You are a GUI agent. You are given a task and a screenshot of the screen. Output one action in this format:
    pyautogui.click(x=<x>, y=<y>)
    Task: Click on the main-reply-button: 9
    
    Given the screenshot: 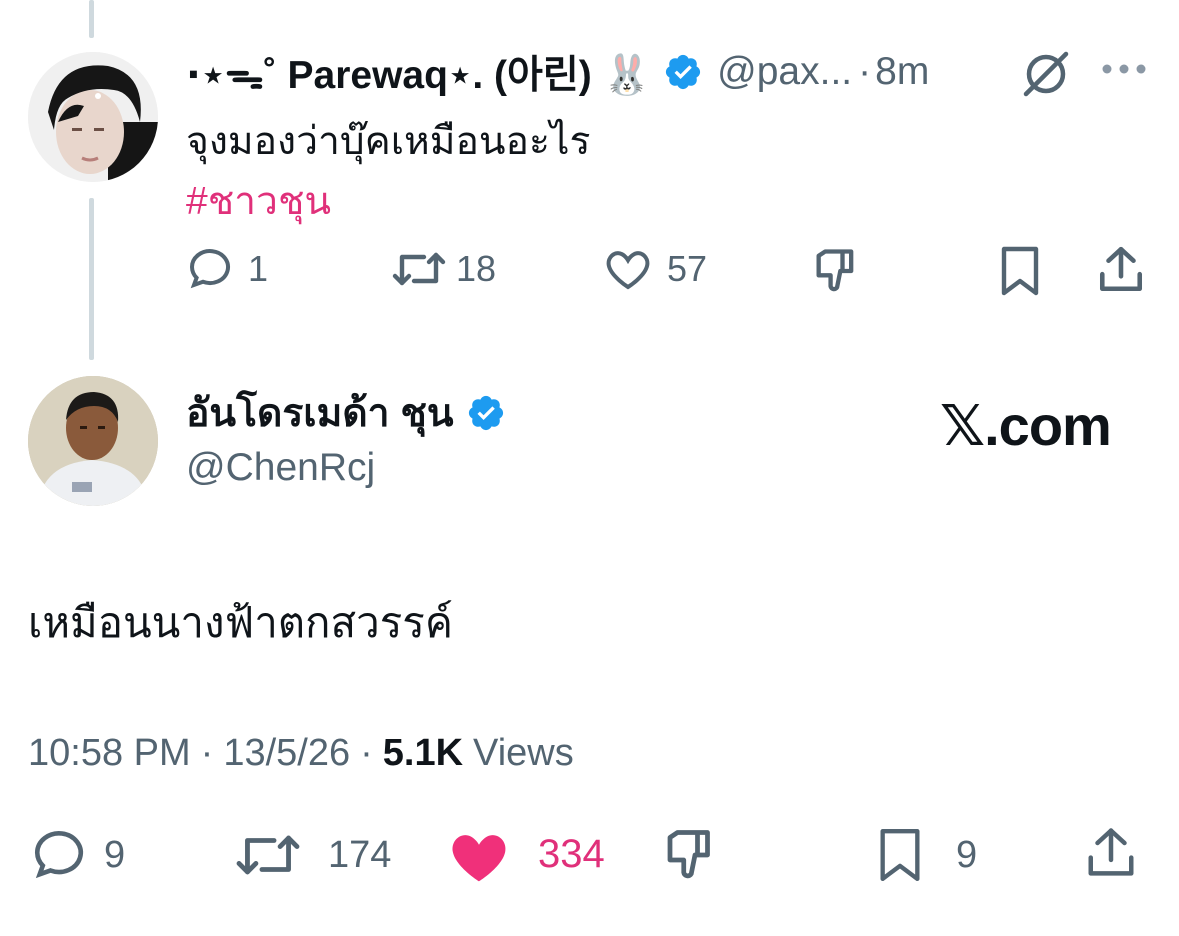 What is the action you would take?
    pyautogui.click(x=76, y=855)
    